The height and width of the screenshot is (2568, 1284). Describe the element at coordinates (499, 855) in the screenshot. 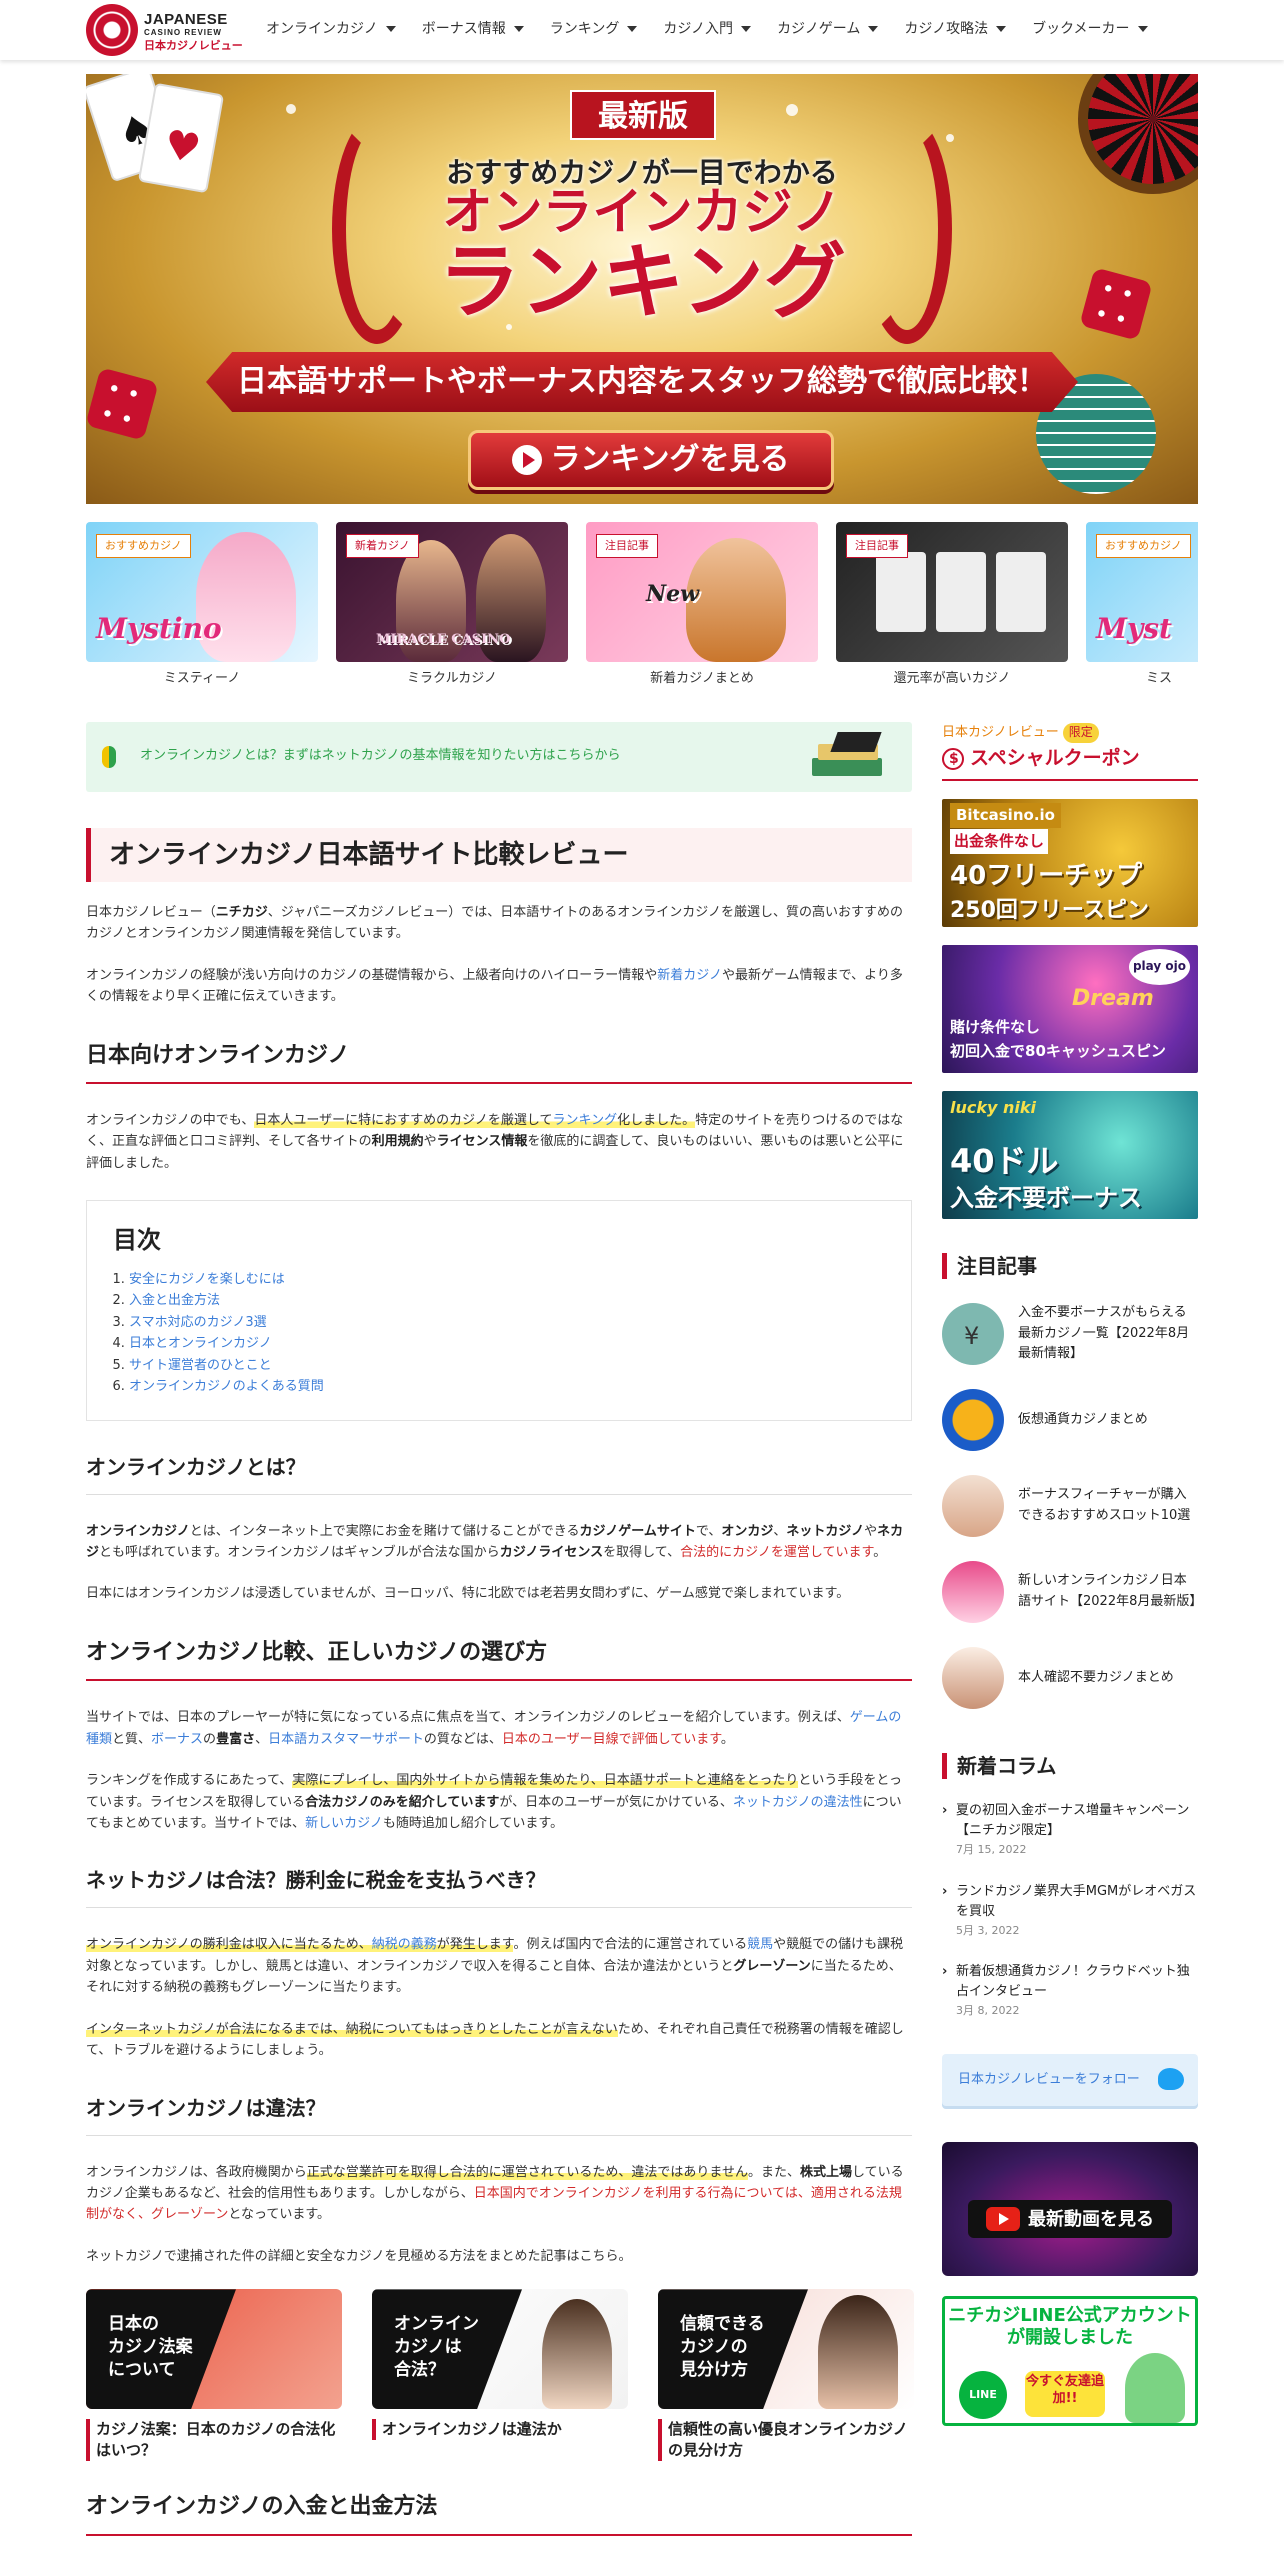

I see `section-title-review: オンラインカジノ日本語サイト比較レビュー` at that location.